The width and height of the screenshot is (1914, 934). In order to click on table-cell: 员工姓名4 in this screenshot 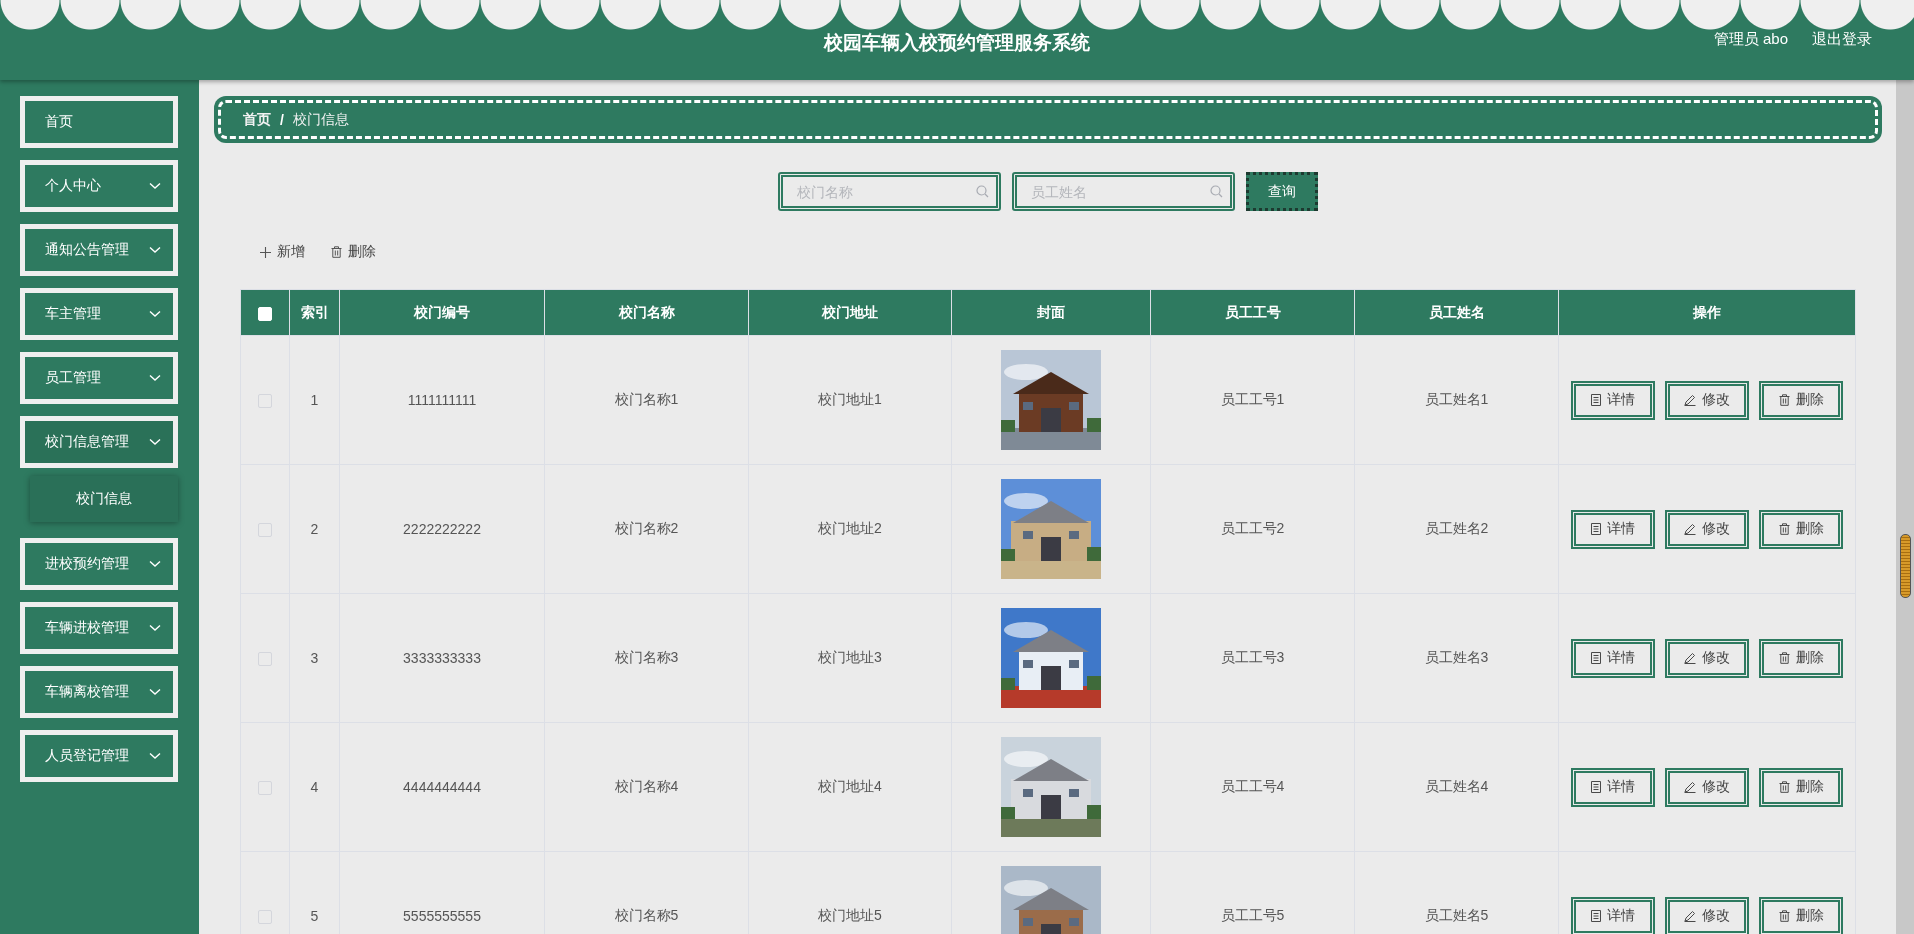, I will do `click(1456, 786)`.